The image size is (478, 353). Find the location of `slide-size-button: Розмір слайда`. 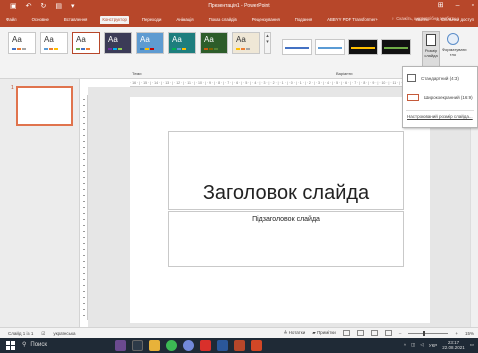

slide-size-button: Розмір слайда is located at coordinates (431, 49).